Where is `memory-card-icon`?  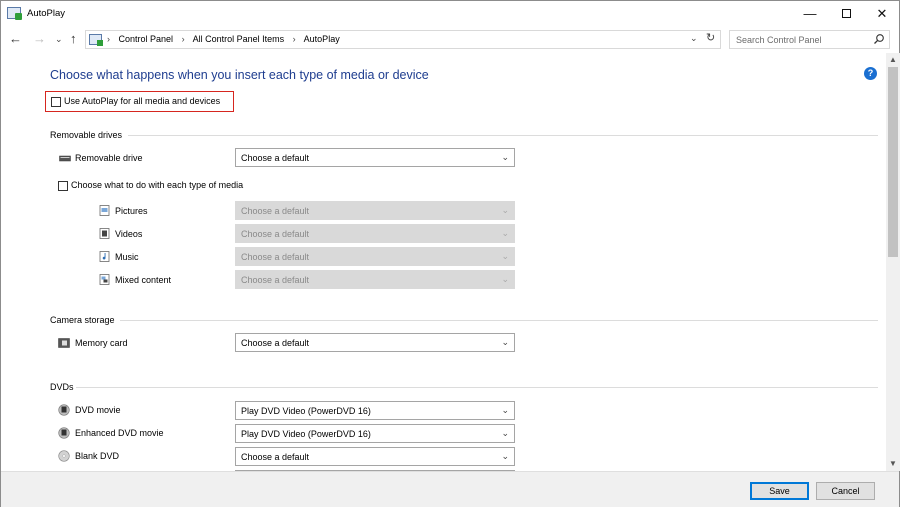
memory-card-icon is located at coordinates (64, 343).